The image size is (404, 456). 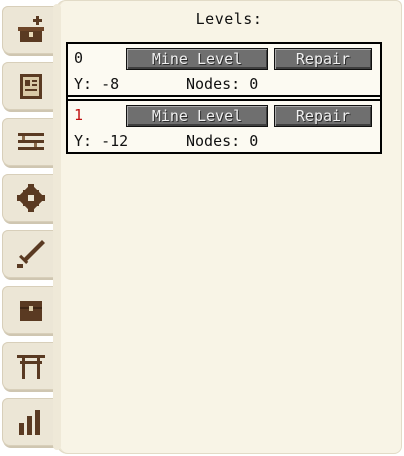 I want to click on chest-icon, so click(x=31, y=310).